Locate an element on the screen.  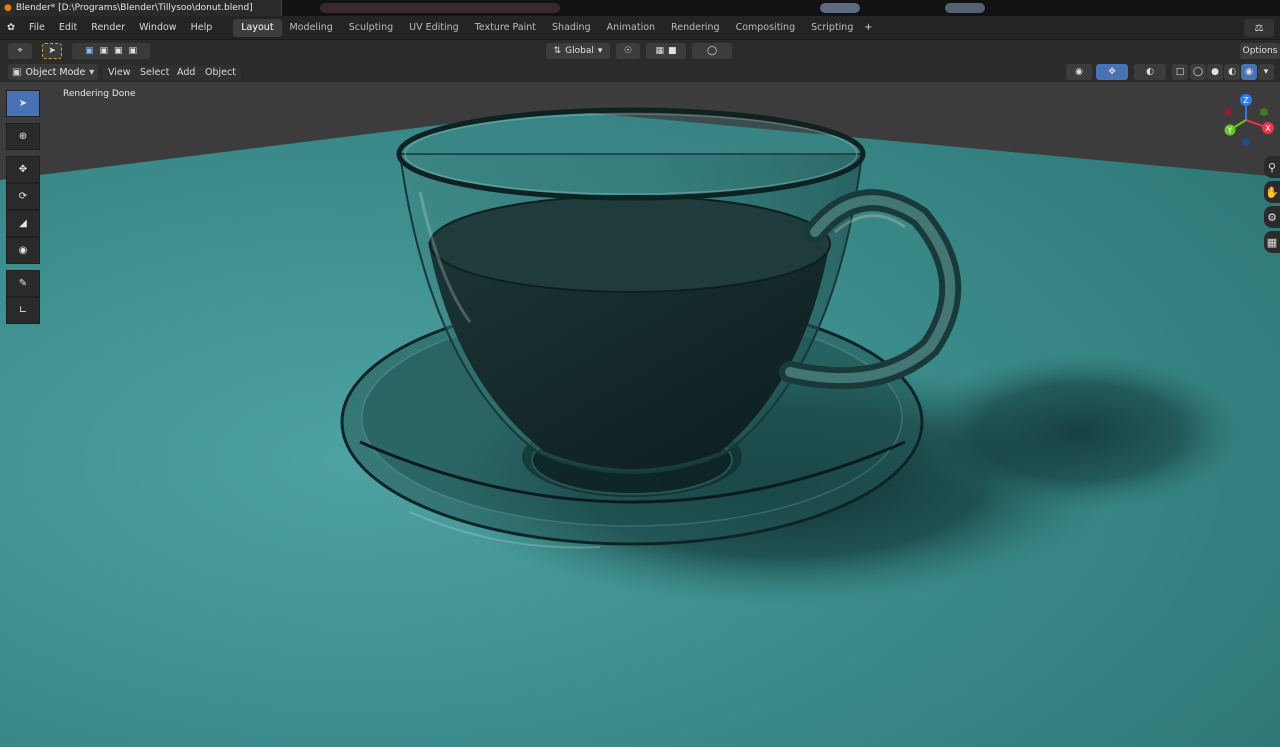
hand-icon: ✋ is located at coordinates (1272, 192).